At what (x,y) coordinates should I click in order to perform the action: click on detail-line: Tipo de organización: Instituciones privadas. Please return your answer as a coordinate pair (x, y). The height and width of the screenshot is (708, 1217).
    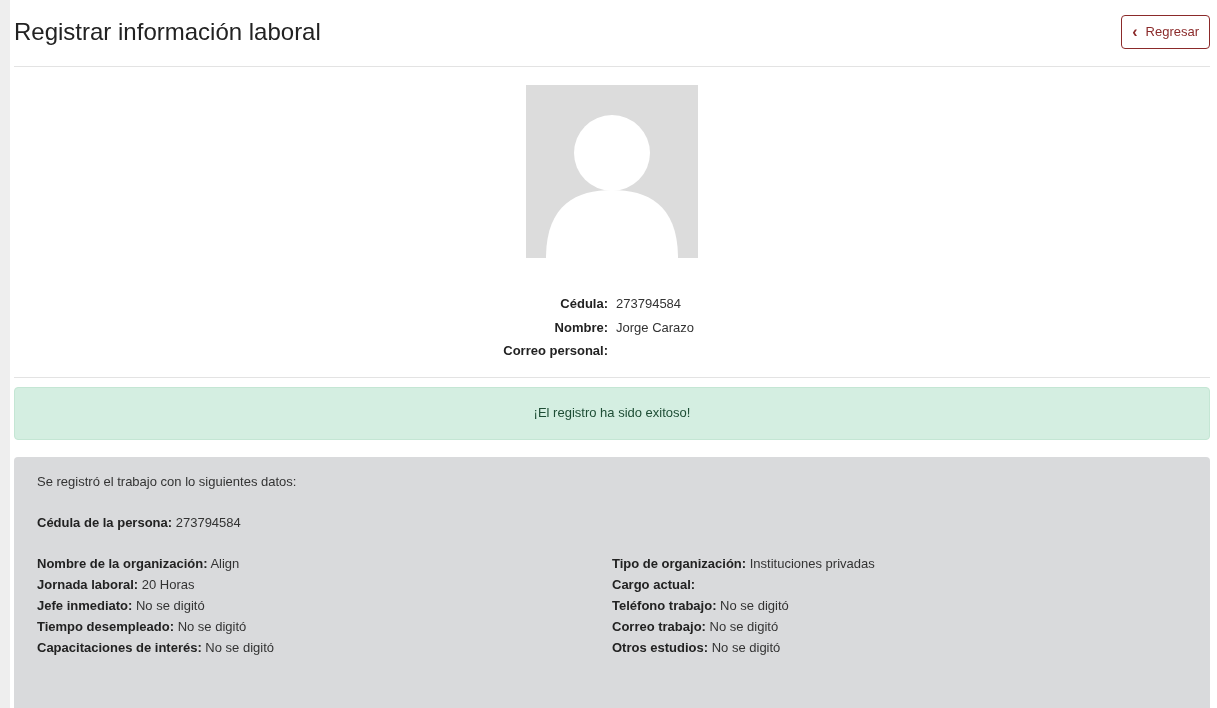
    Looking at the image, I should click on (744, 563).